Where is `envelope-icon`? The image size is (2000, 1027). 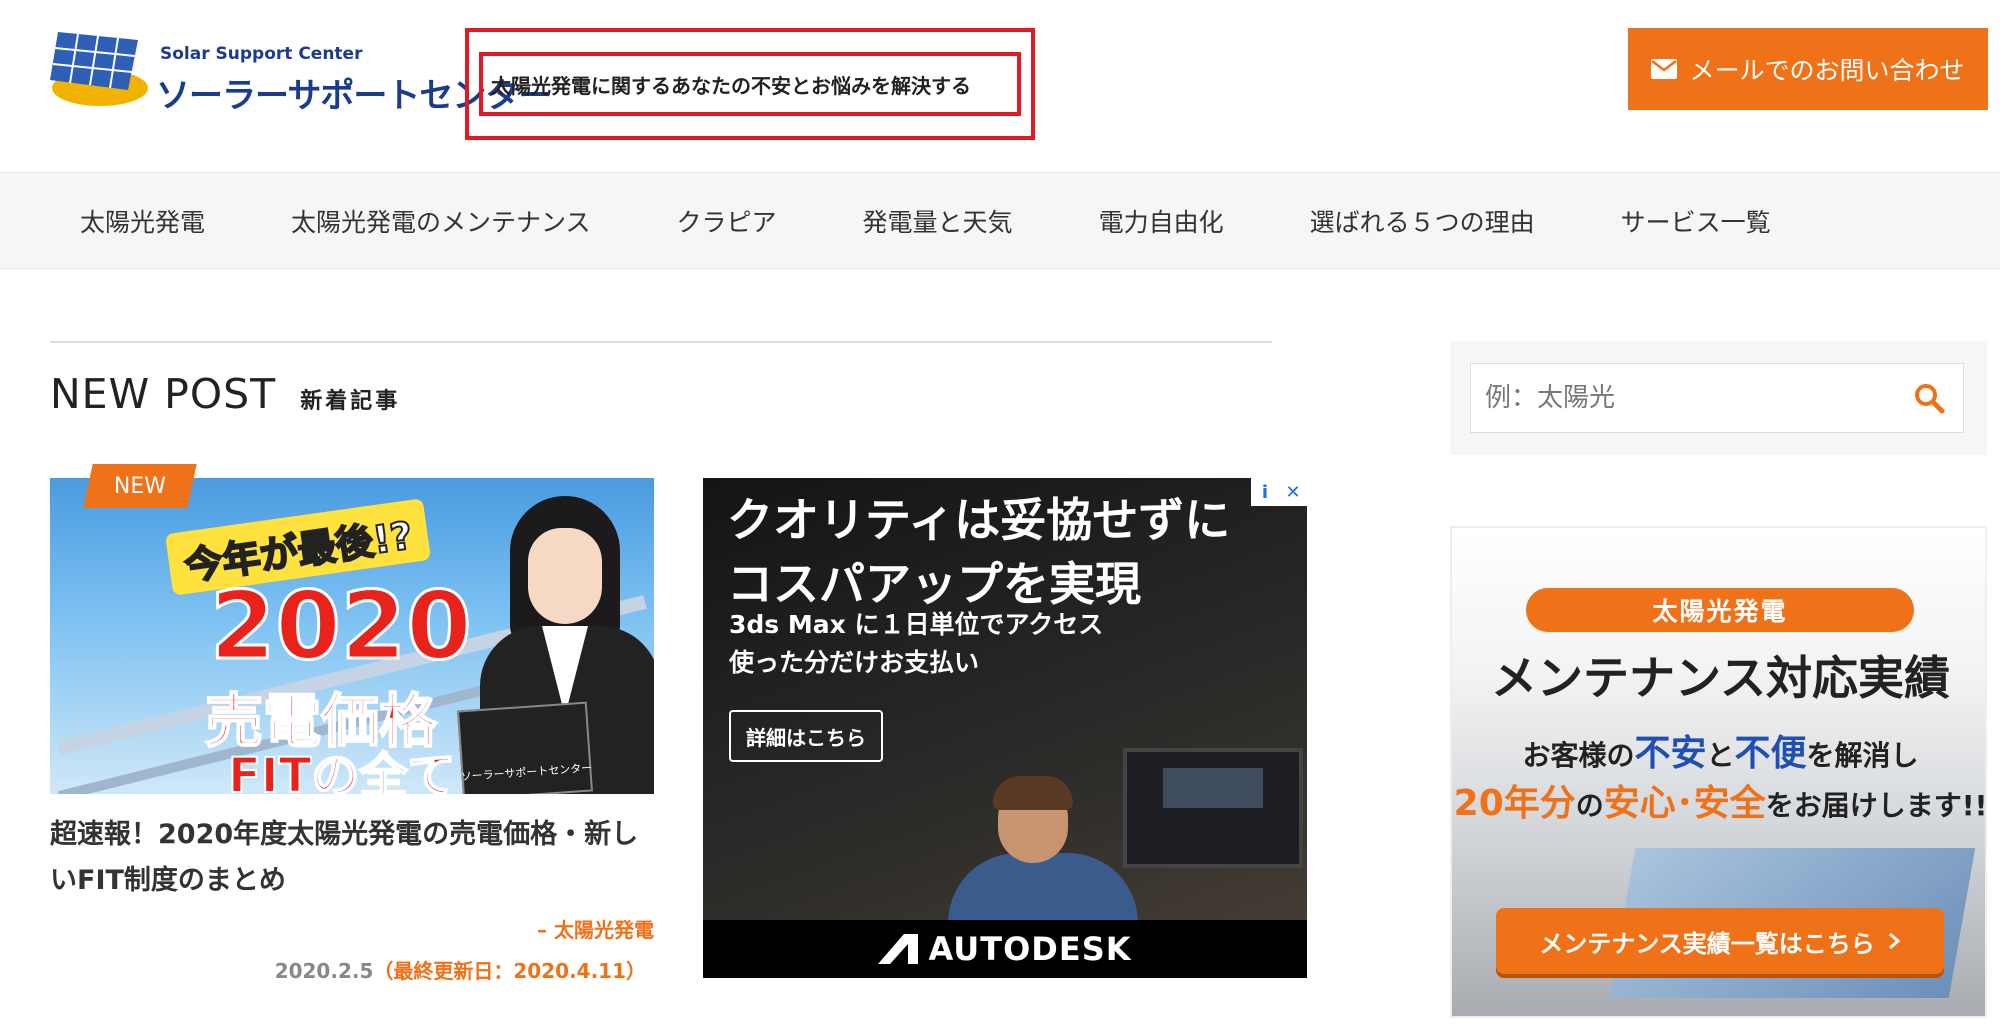 envelope-icon is located at coordinates (1664, 69).